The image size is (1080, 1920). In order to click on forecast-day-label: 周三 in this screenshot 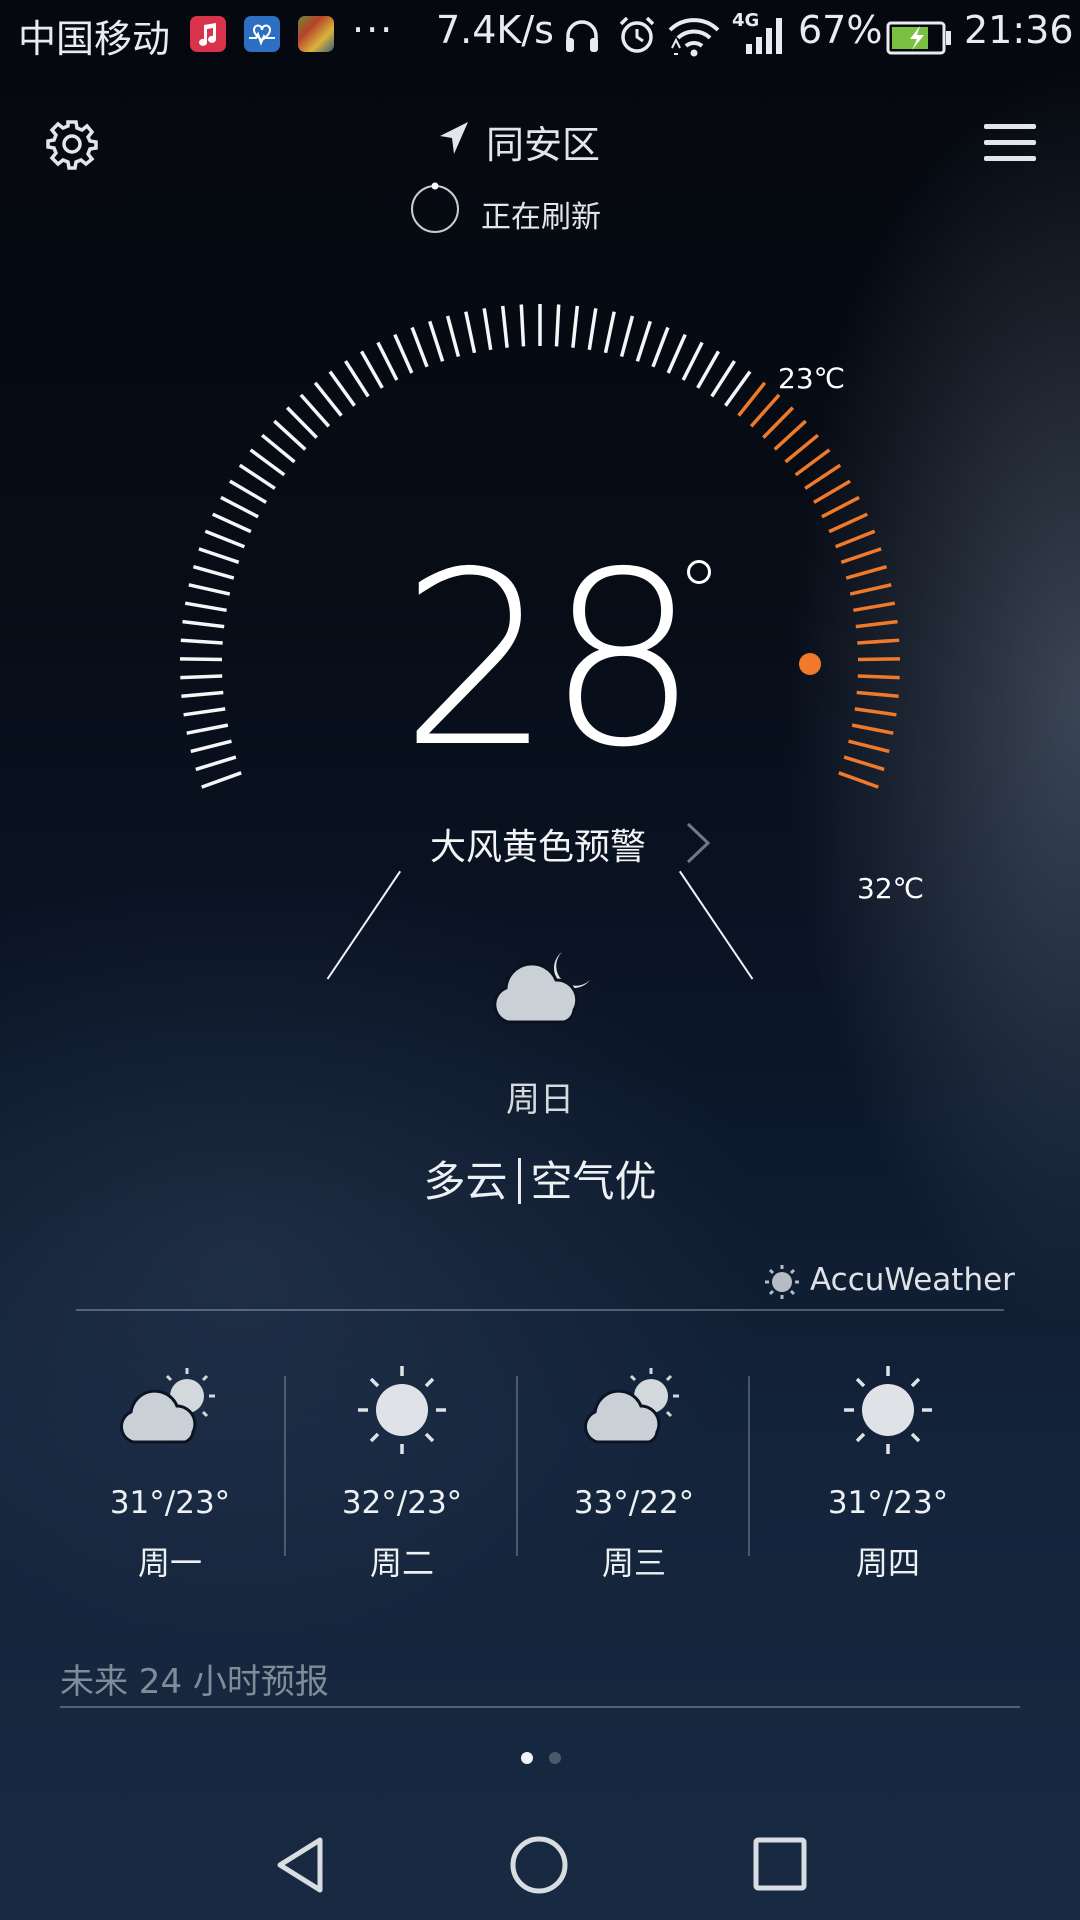, I will do `click(633, 1563)`.